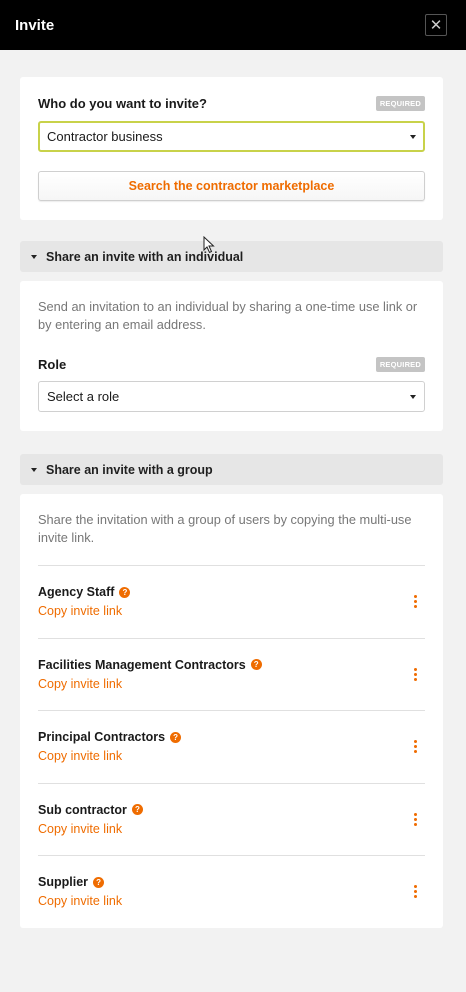  What do you see at coordinates (105, 136) in the screenshot?
I see `invite-type-value: Contractor business` at bounding box center [105, 136].